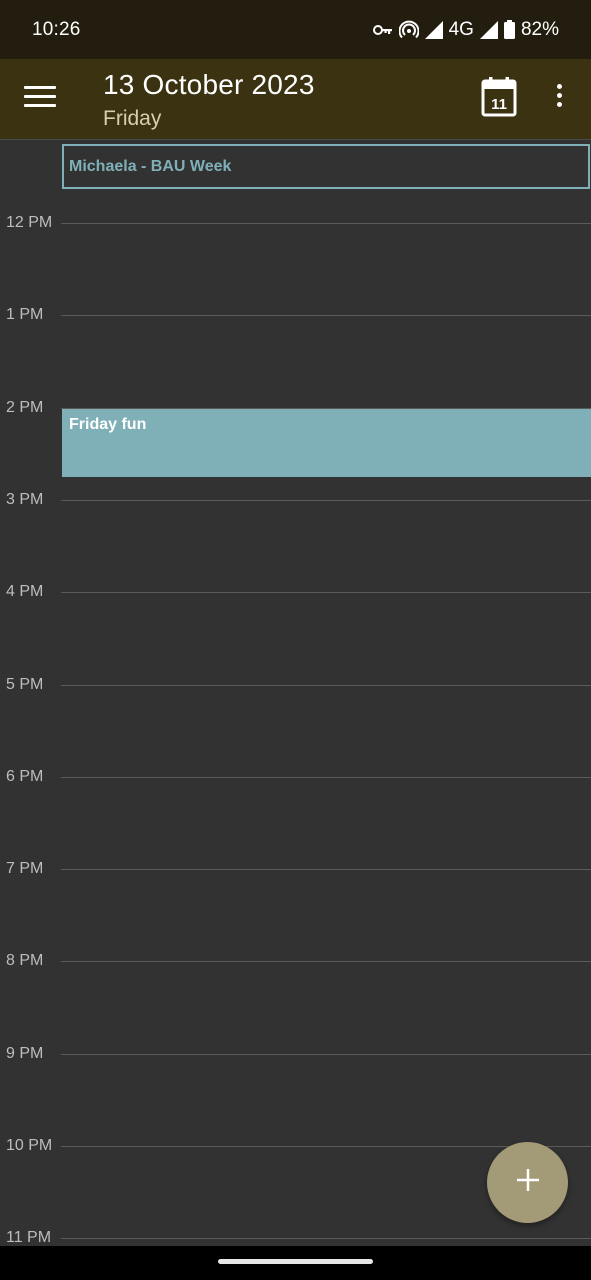  Describe the element at coordinates (509, 29) in the screenshot. I see `battery-icon` at that location.